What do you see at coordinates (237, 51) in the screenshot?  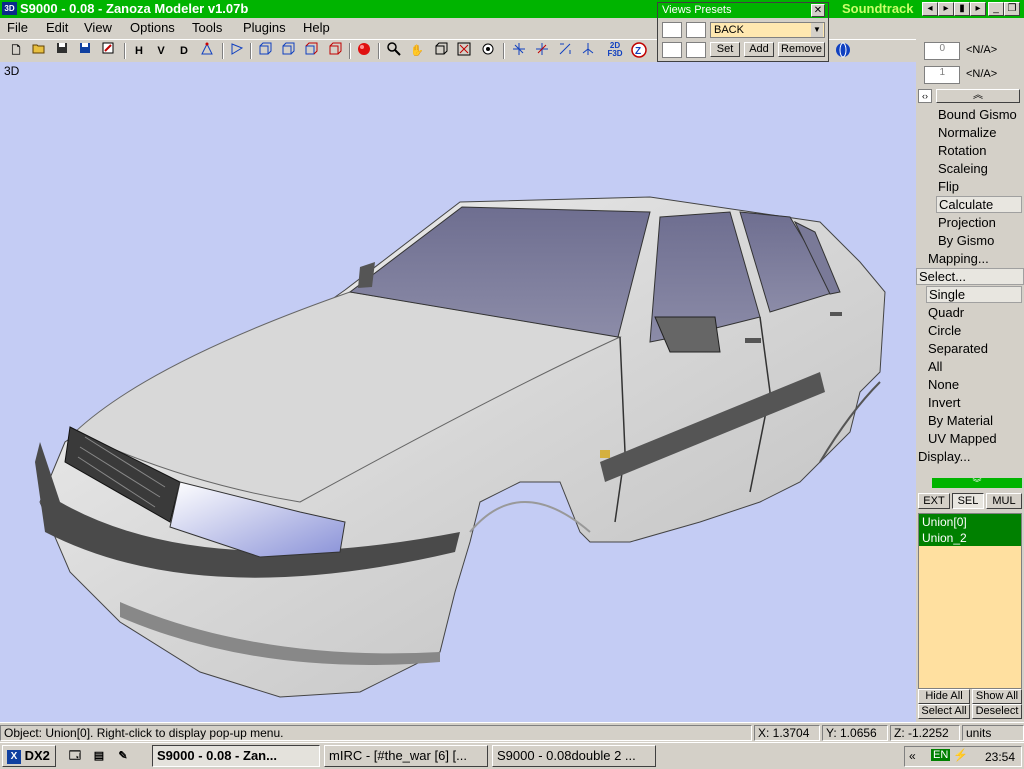 I see `select-icon` at bounding box center [237, 51].